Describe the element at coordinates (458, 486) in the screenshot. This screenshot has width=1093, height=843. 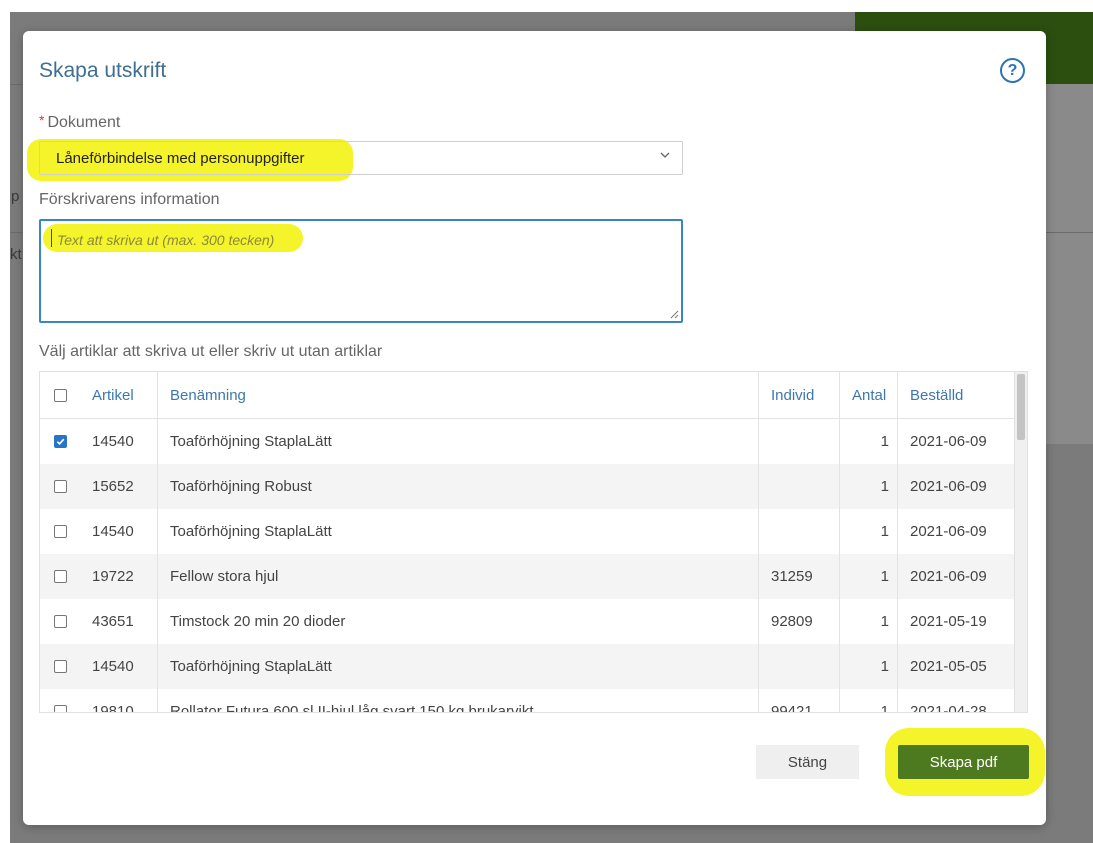
I see `cell-benamning: Toaförhöjning Robust` at that location.